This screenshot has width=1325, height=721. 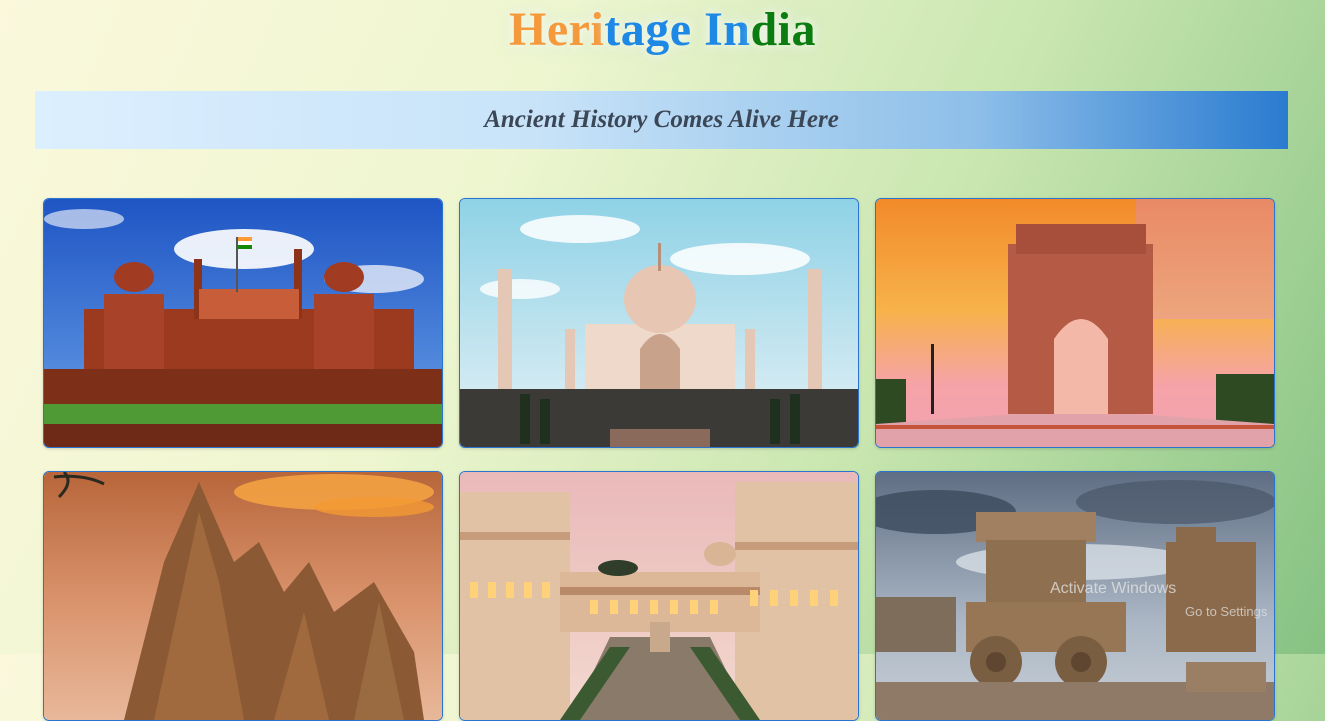 I want to click on gallery-card-palace, so click(x=659, y=596).